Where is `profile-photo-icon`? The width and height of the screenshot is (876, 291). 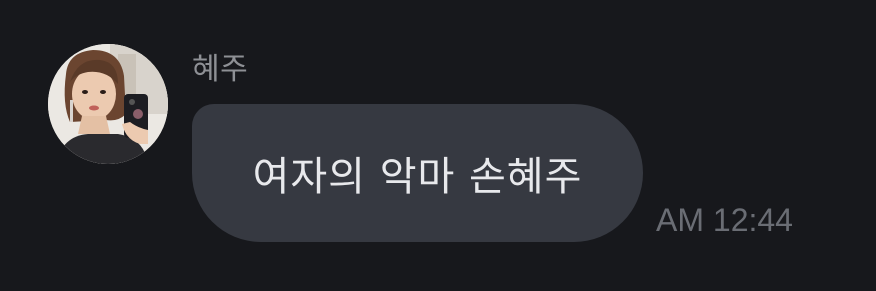 profile-photo-icon is located at coordinates (108, 104).